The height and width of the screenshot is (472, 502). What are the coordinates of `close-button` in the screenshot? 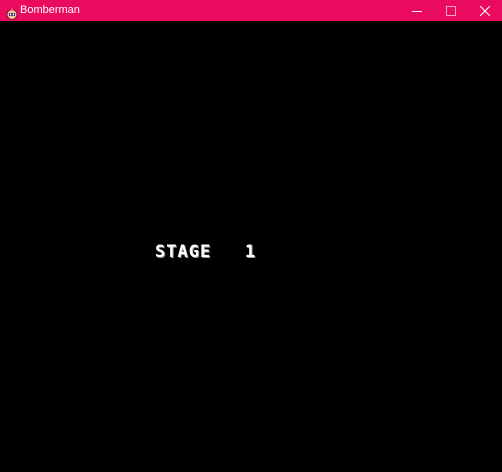 It's located at (485, 10).